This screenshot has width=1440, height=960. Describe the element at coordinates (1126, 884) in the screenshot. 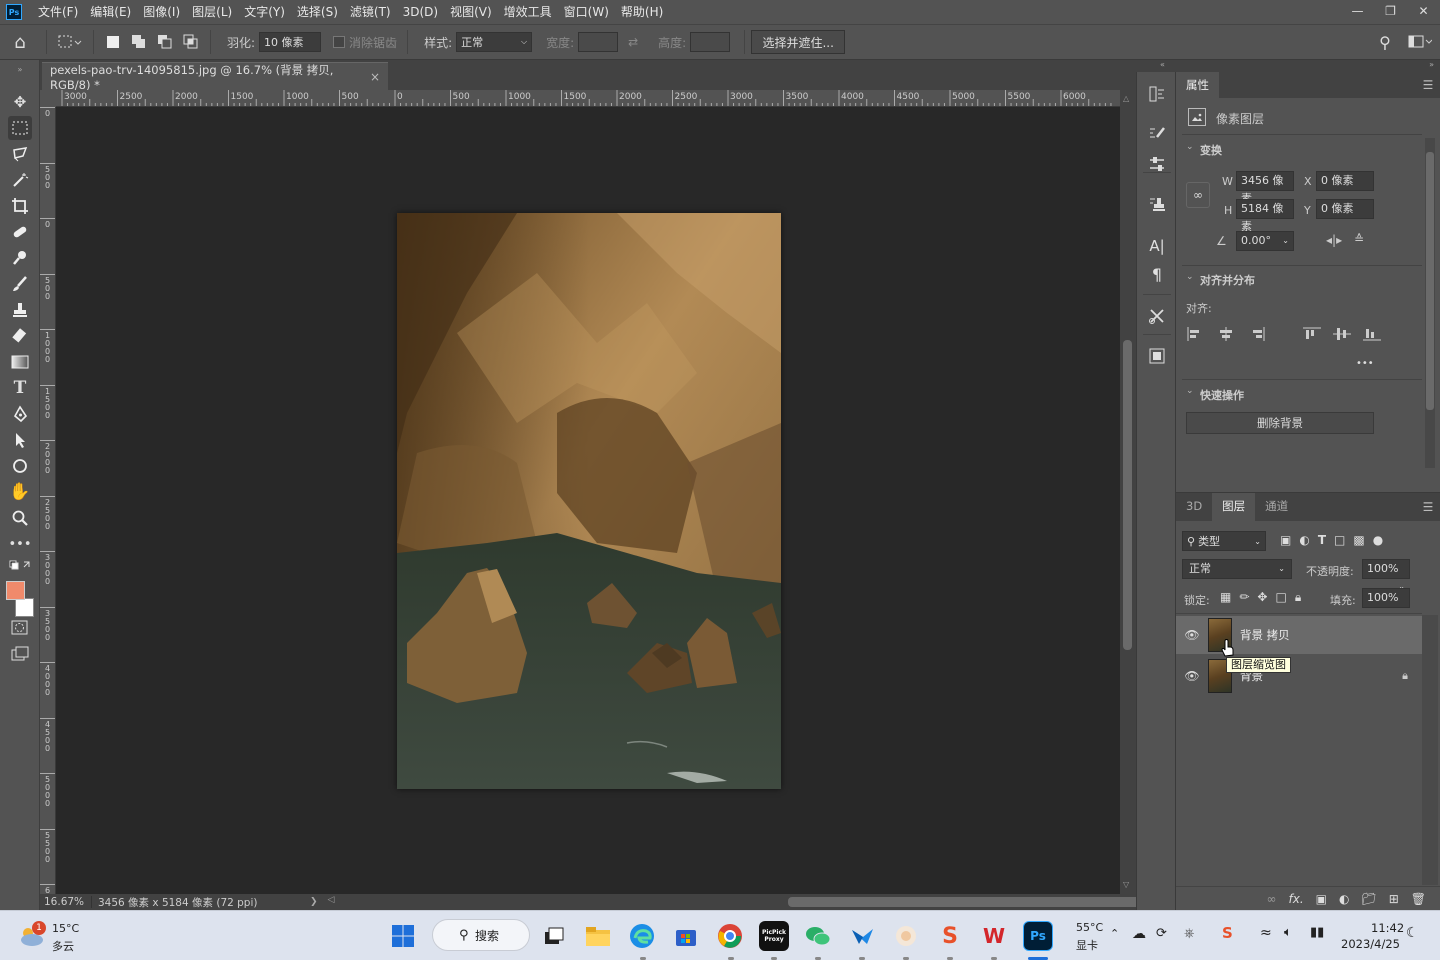

I see `scroll-down-icon: ▽` at that location.